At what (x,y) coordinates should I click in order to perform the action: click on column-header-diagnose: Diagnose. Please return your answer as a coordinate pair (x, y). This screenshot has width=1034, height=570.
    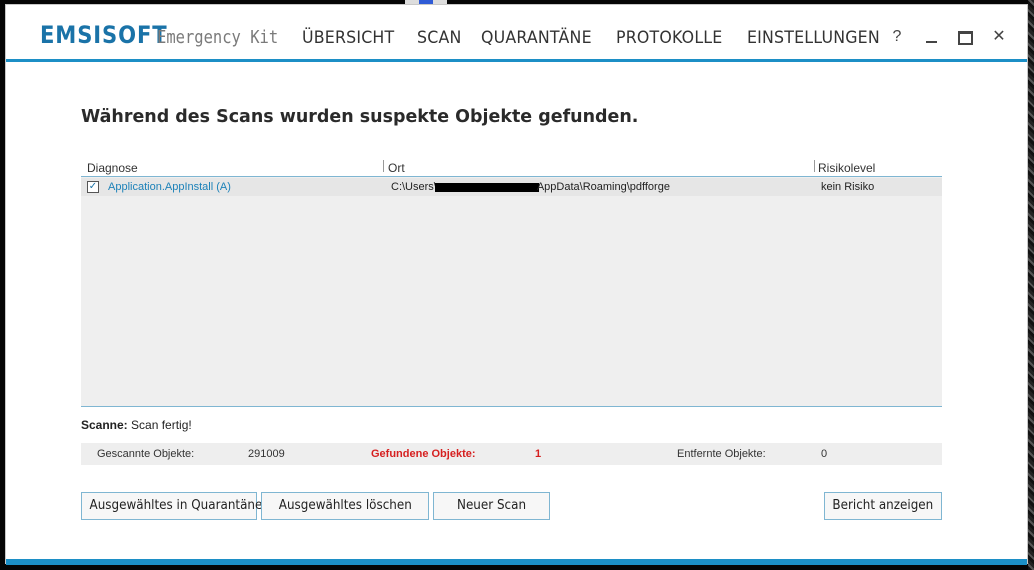
    Looking at the image, I should click on (112, 168).